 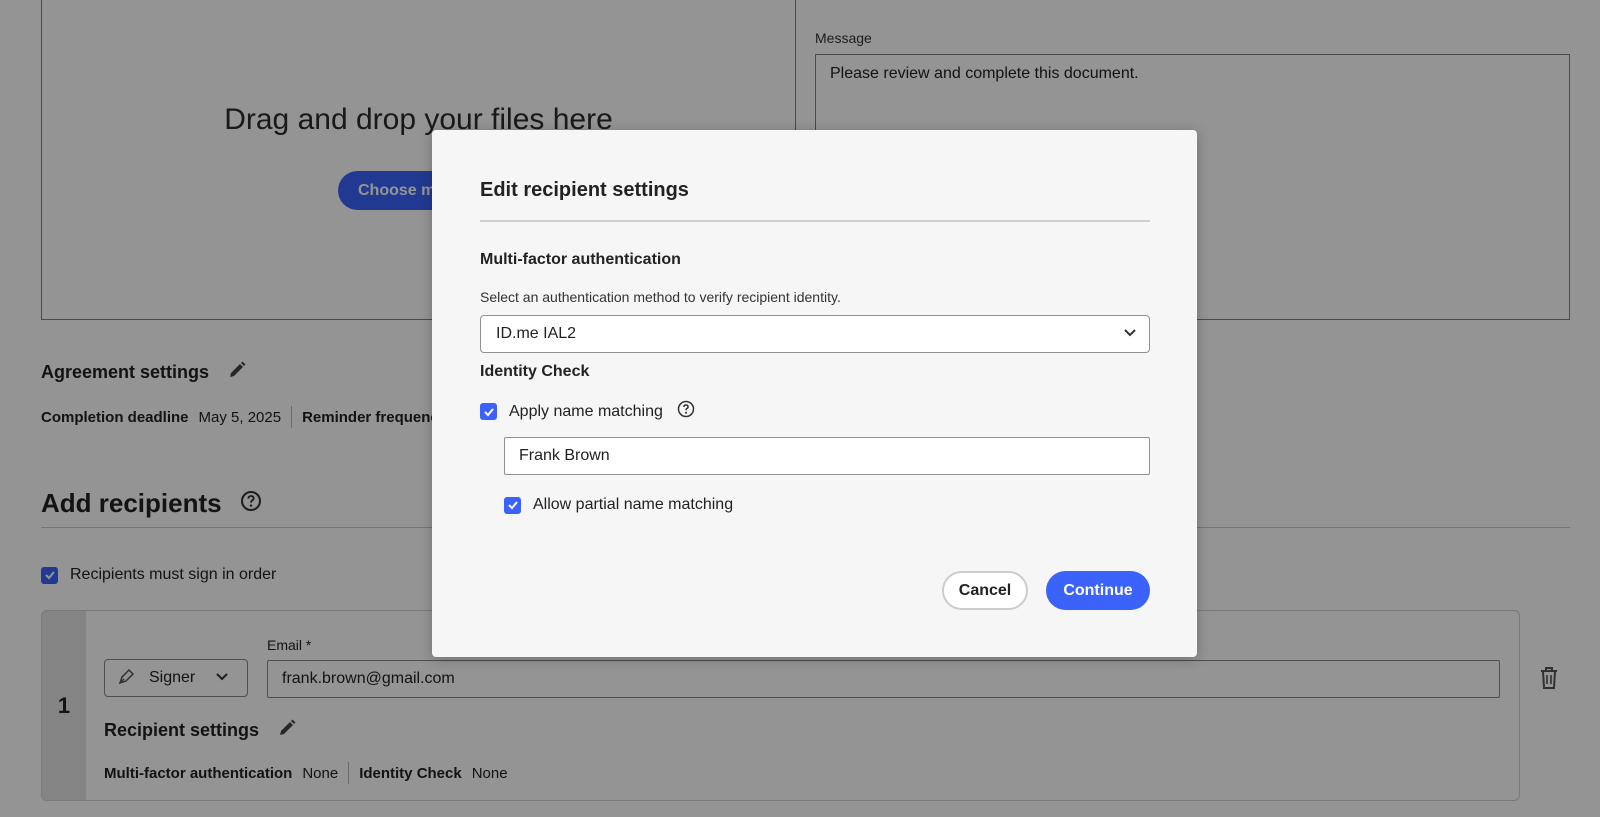 I want to click on mfa-method-select: ID.me IAL2, so click(x=815, y=334).